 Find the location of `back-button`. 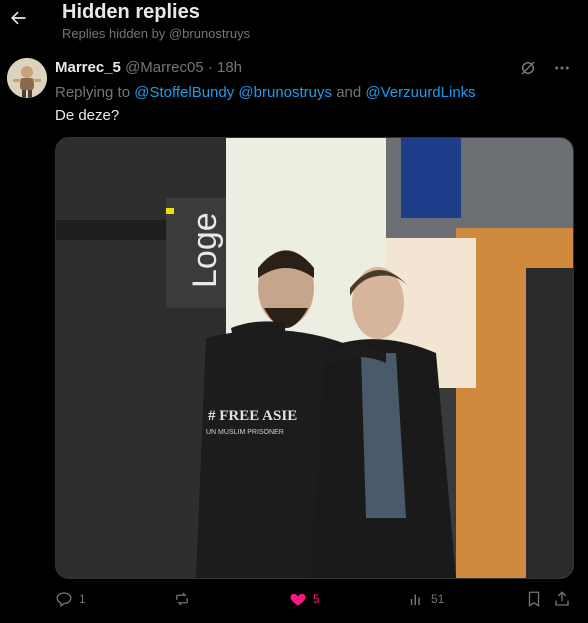

back-button is located at coordinates (18, 18).